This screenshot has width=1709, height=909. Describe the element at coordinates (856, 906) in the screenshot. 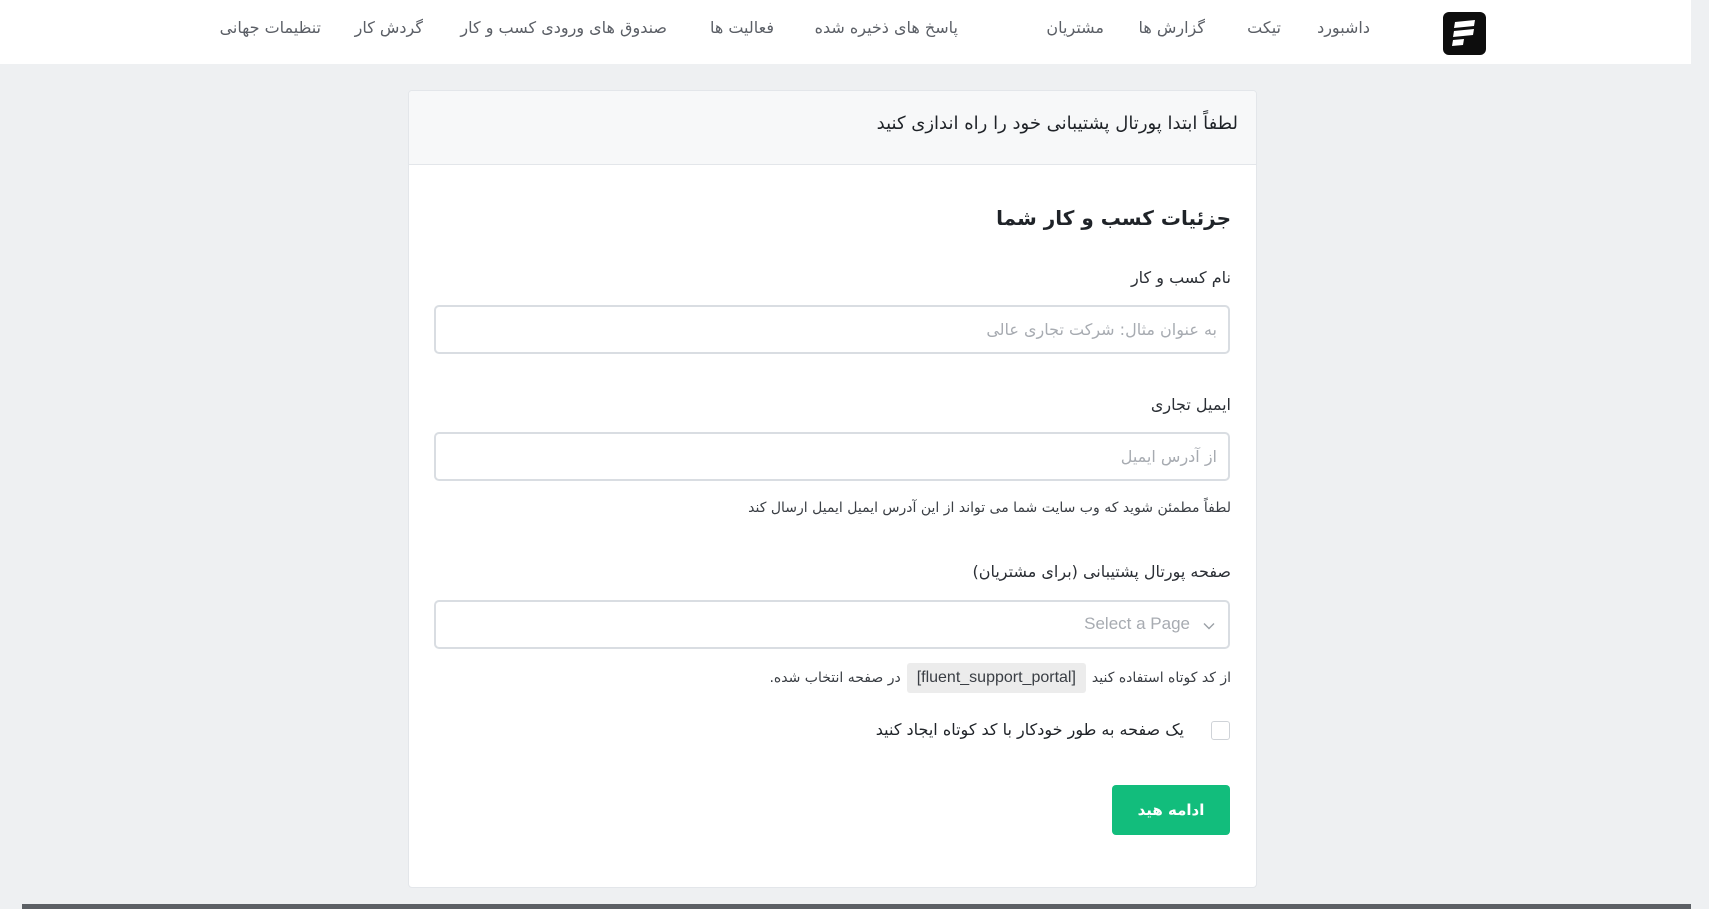

I see `horizontal-scrollbar` at that location.